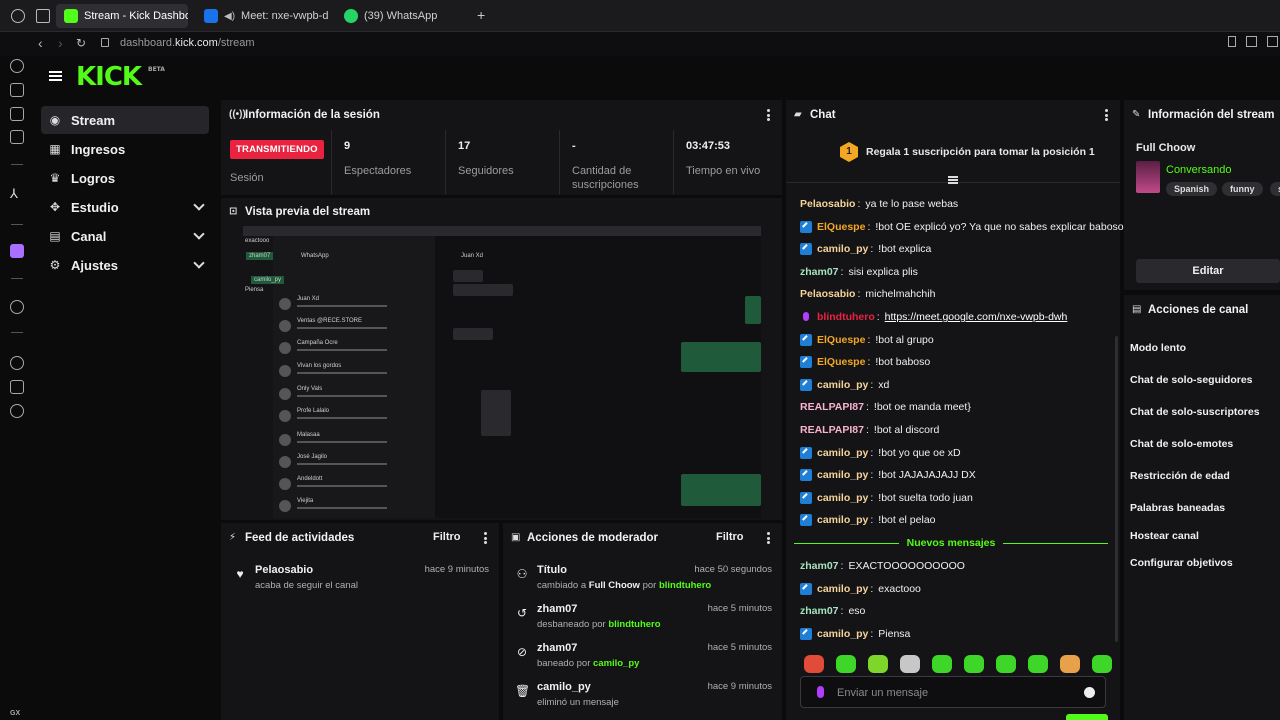 The image size is (1280, 720). I want to click on action-configure-goals: Configurar objetivos, so click(1181, 563).